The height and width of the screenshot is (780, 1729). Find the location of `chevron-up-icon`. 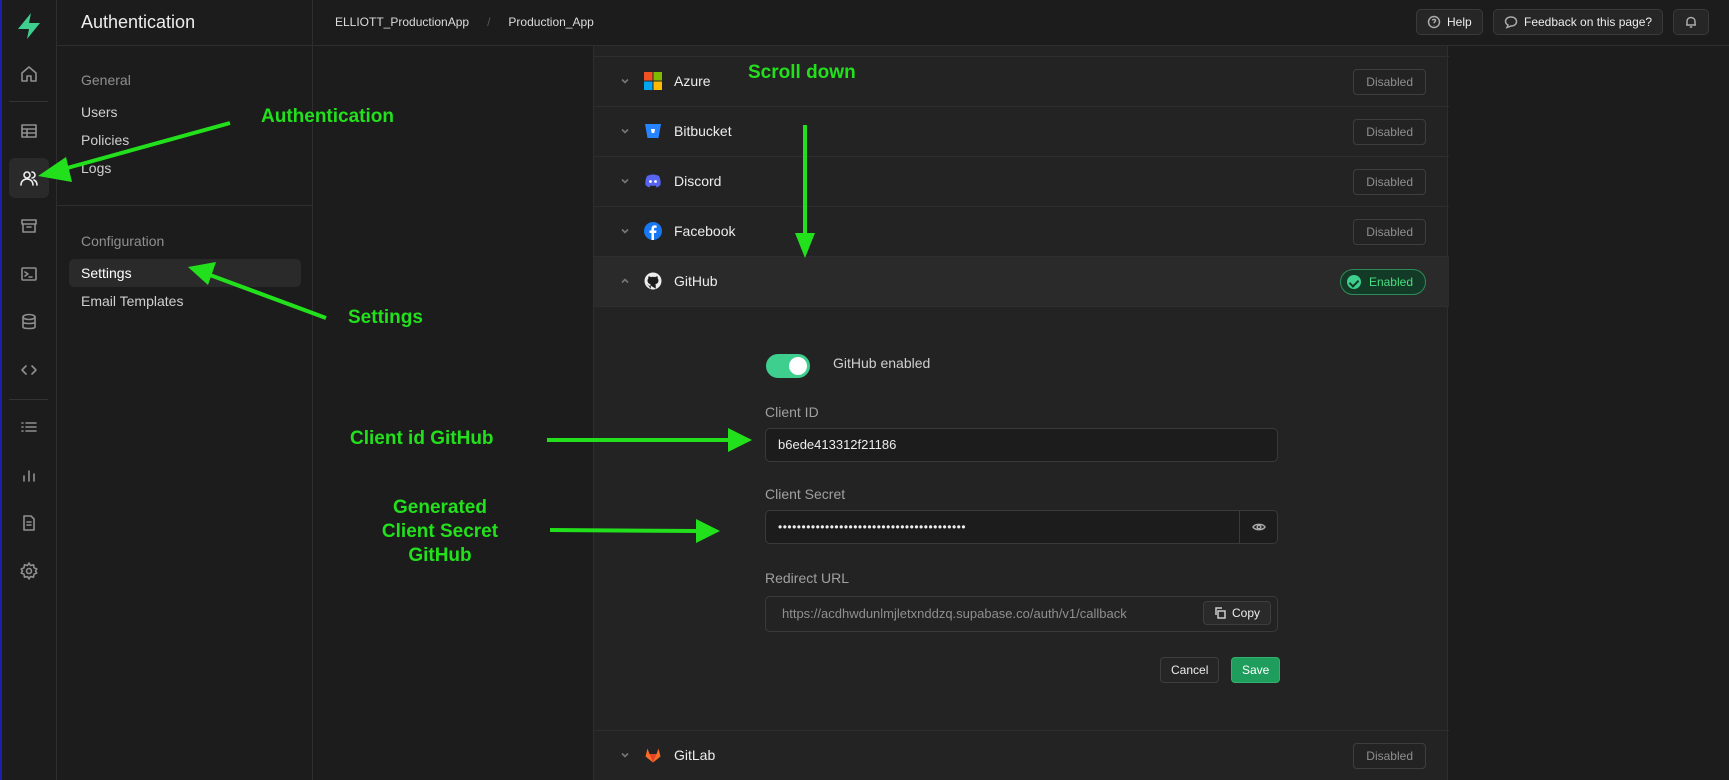

chevron-up-icon is located at coordinates (625, 281).